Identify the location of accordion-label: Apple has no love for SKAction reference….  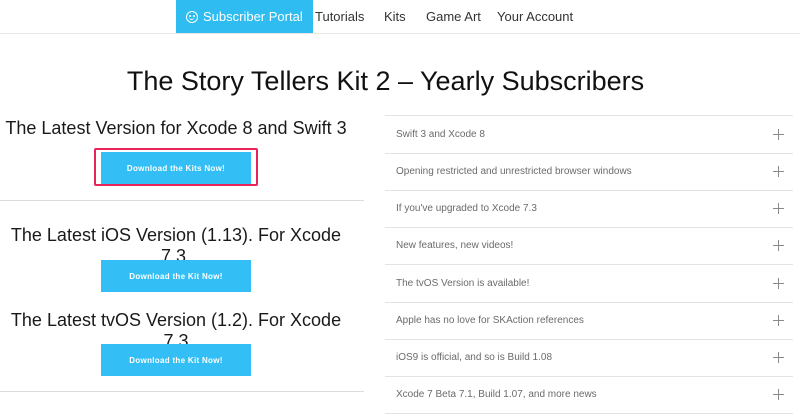
(490, 320).